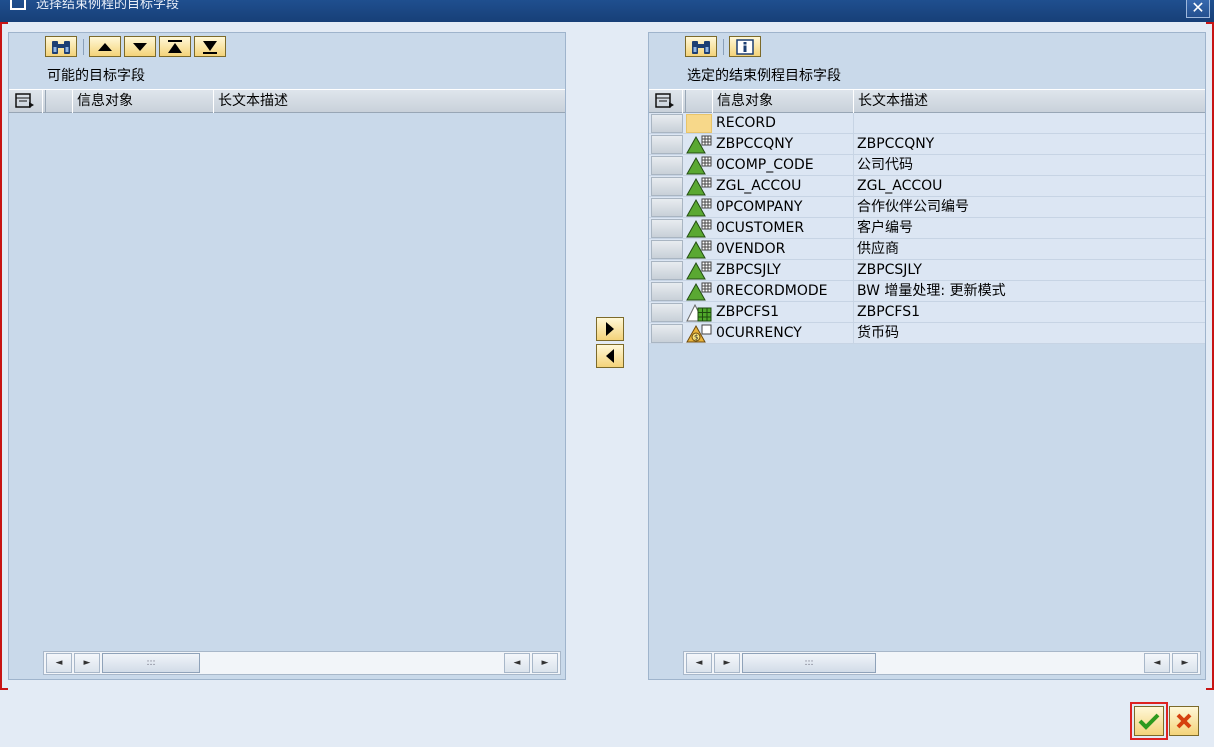  What do you see at coordinates (1198, 9) in the screenshot?
I see `close-window-button: ✕` at bounding box center [1198, 9].